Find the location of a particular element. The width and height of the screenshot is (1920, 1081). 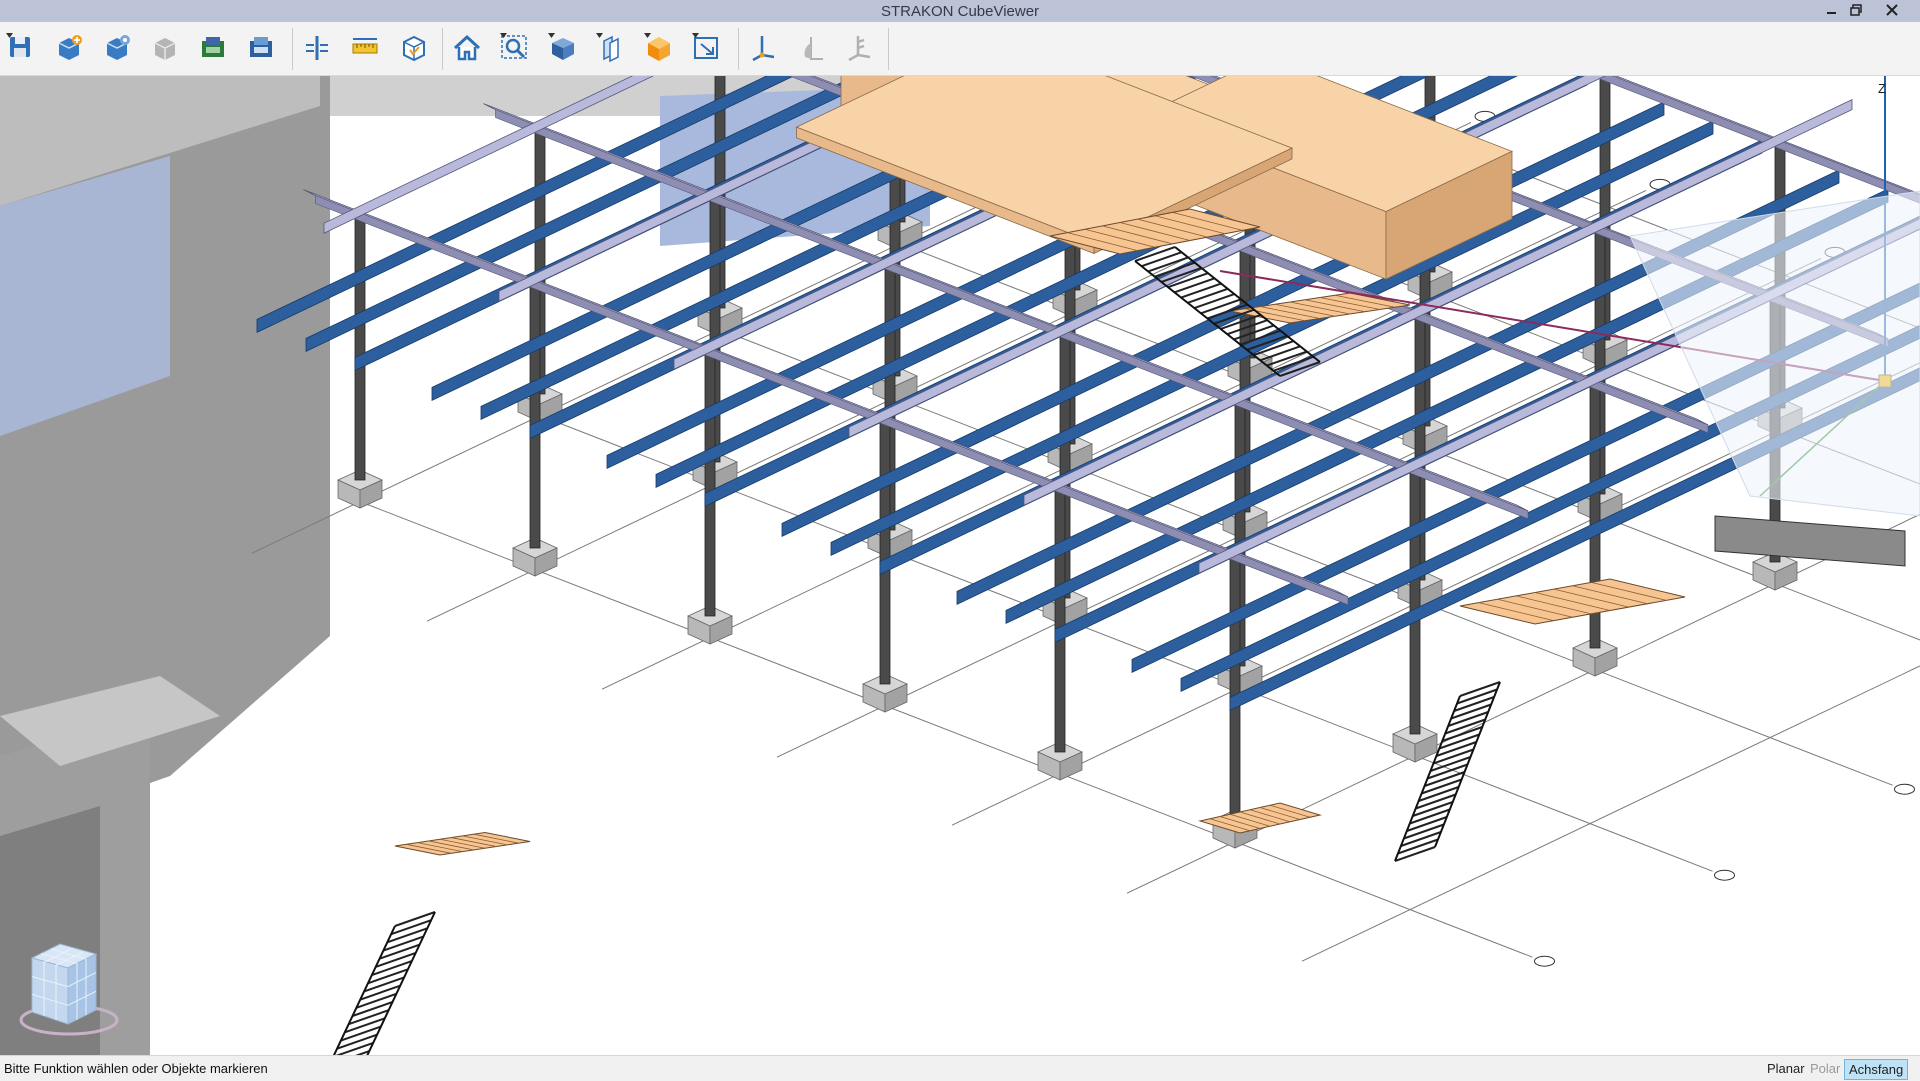

ruler-icon is located at coordinates (365, 48).